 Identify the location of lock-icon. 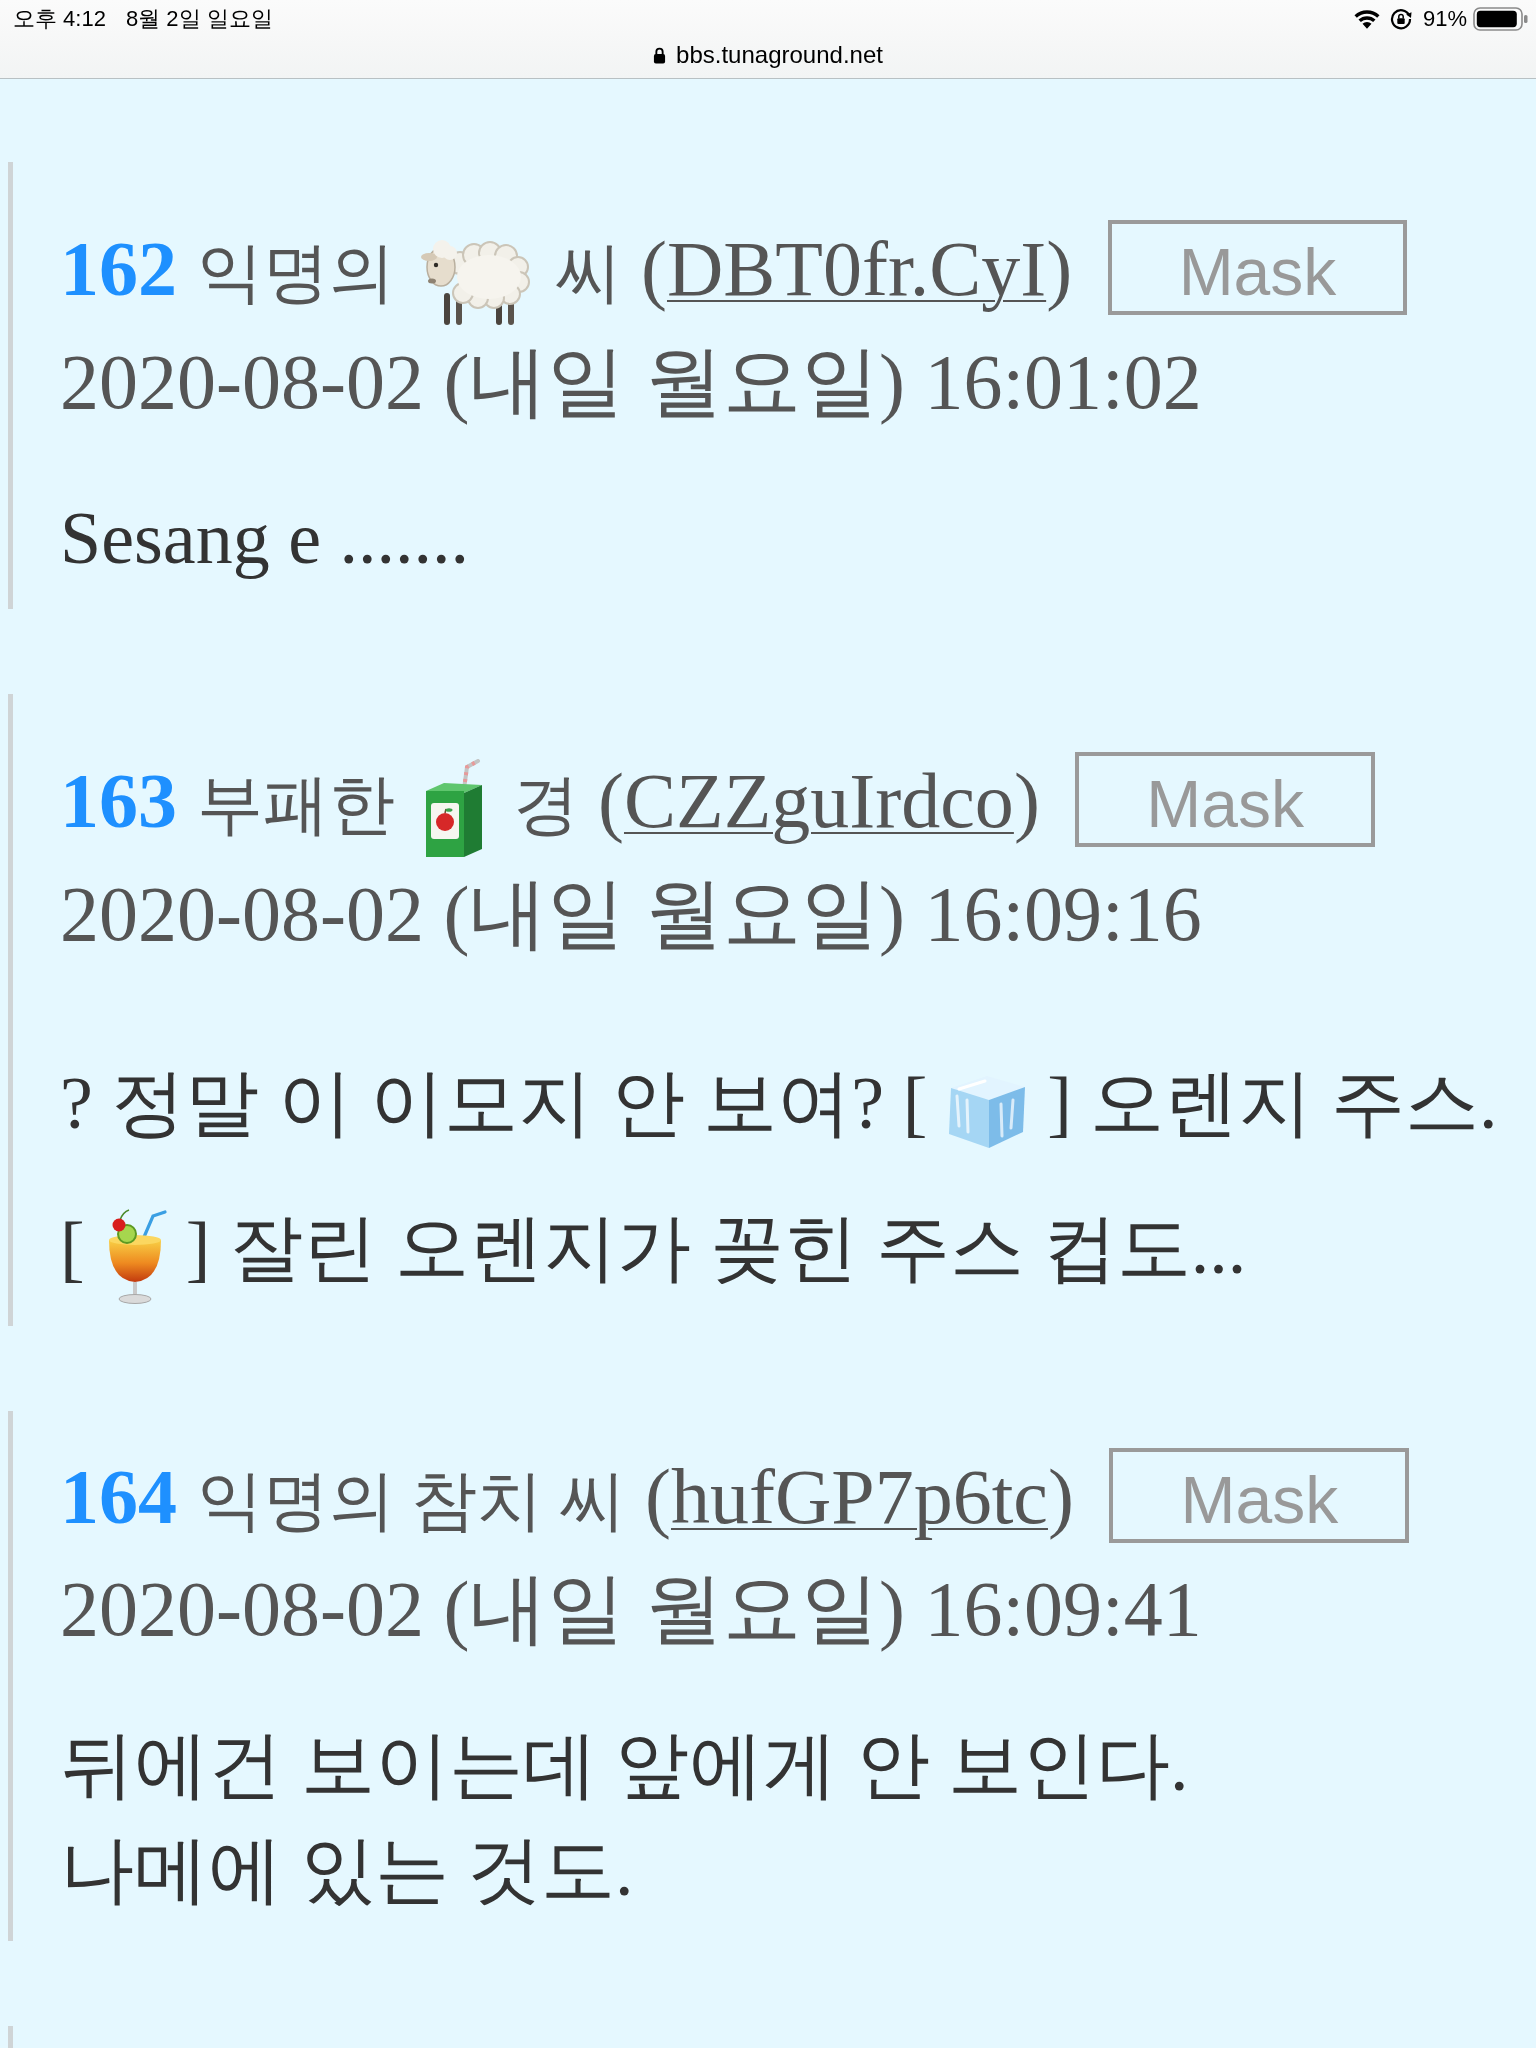
(660, 55).